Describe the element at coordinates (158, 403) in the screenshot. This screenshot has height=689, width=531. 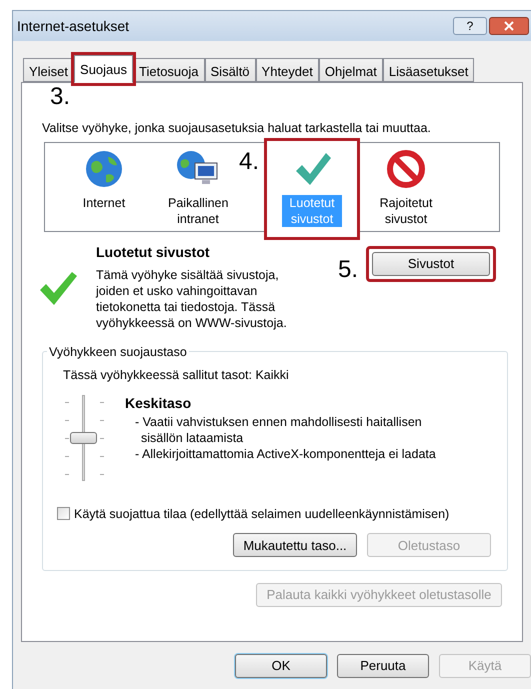
I see `level-name: Keskitaso` at that location.